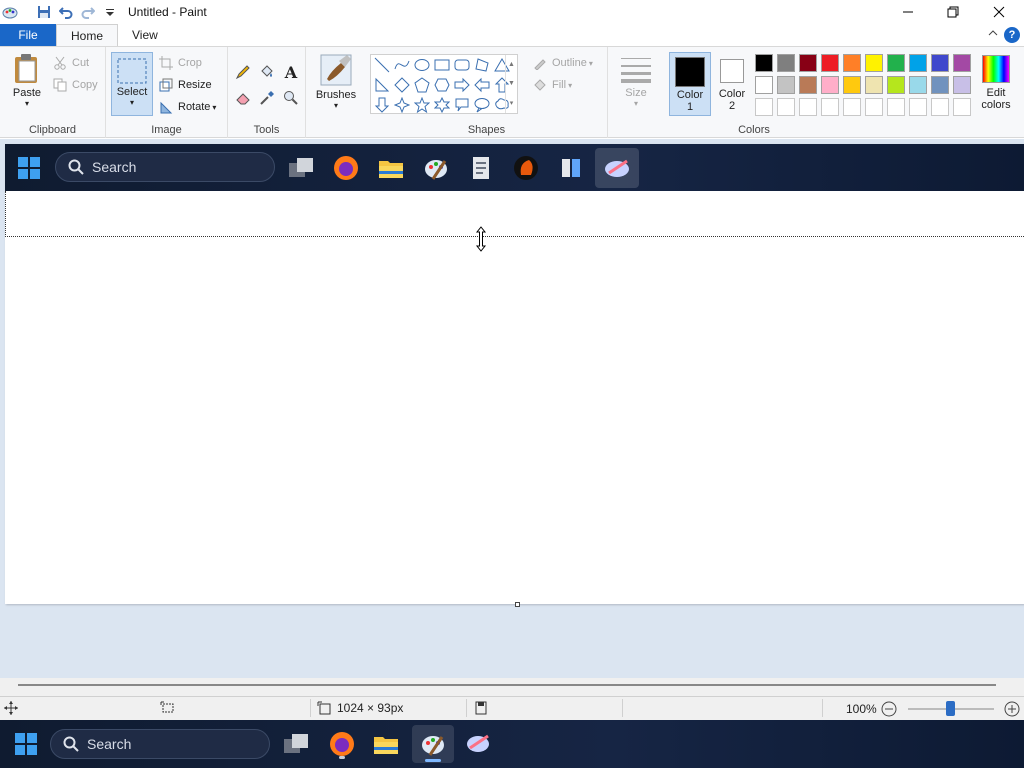 The image size is (1024, 768). I want to click on horizontal-scrollbar, so click(512, 687).